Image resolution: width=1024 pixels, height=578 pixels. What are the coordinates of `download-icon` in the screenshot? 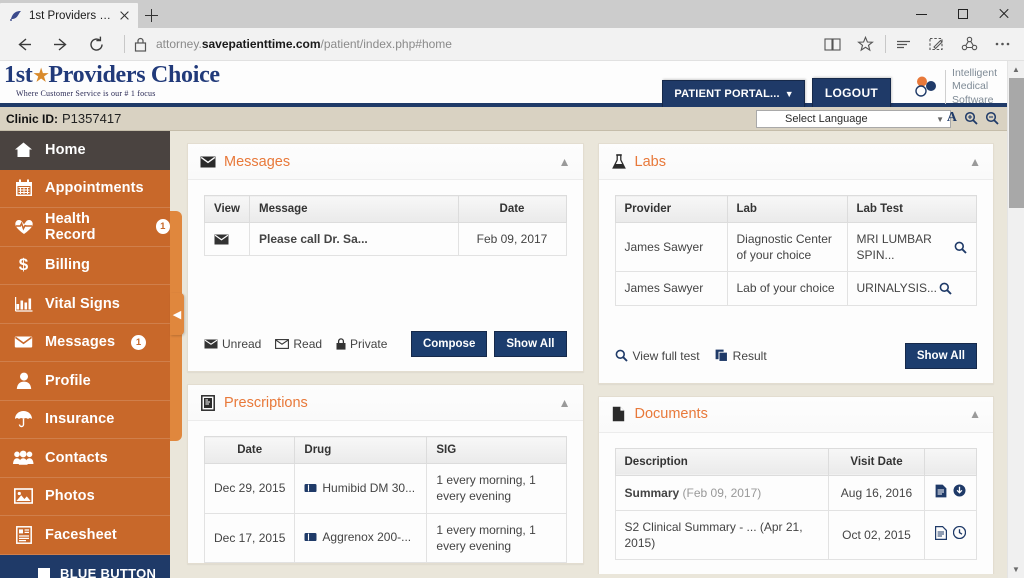 It's located at (959, 490).